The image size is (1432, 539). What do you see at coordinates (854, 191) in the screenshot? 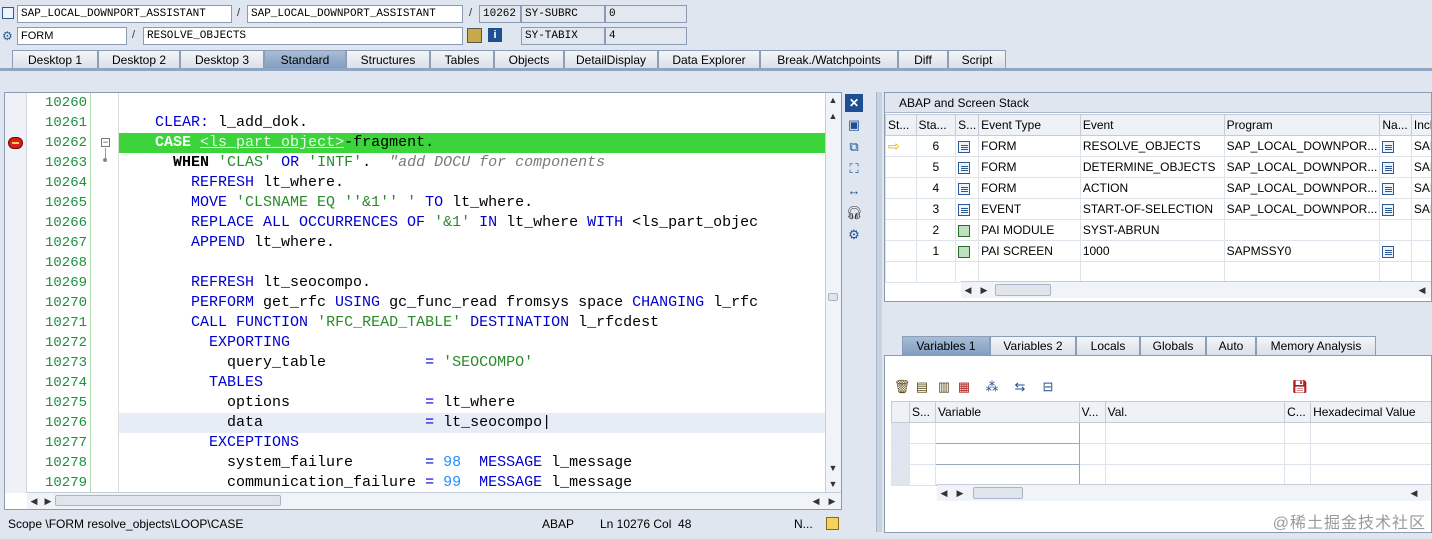
I see `resize-horizontal-icon: ↔` at bounding box center [854, 191].